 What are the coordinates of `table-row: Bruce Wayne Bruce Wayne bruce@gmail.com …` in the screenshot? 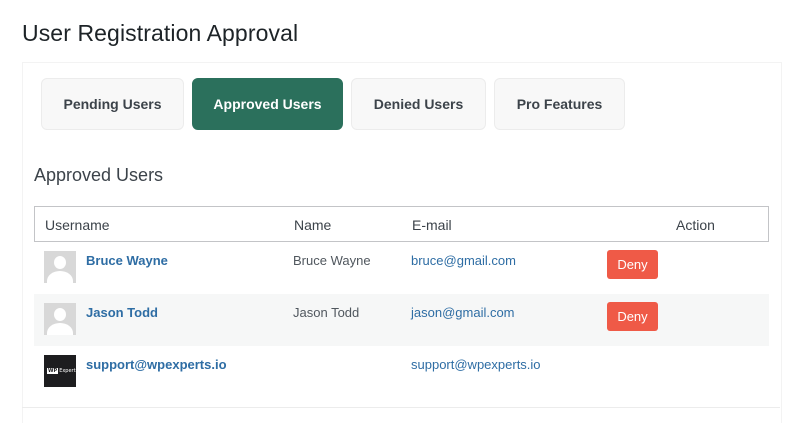 It's located at (401, 268).